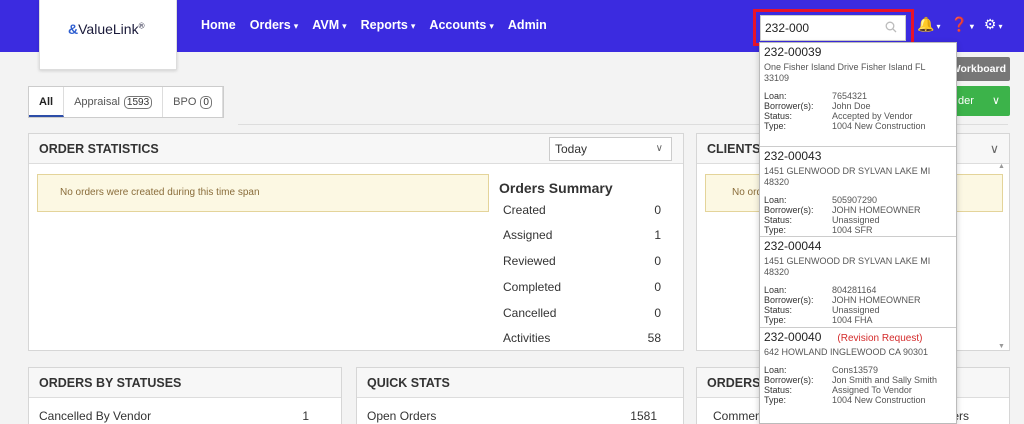 The width and height of the screenshot is (1024, 424). What do you see at coordinates (530, 313) in the screenshot?
I see `summary-label: Cancelled` at bounding box center [530, 313].